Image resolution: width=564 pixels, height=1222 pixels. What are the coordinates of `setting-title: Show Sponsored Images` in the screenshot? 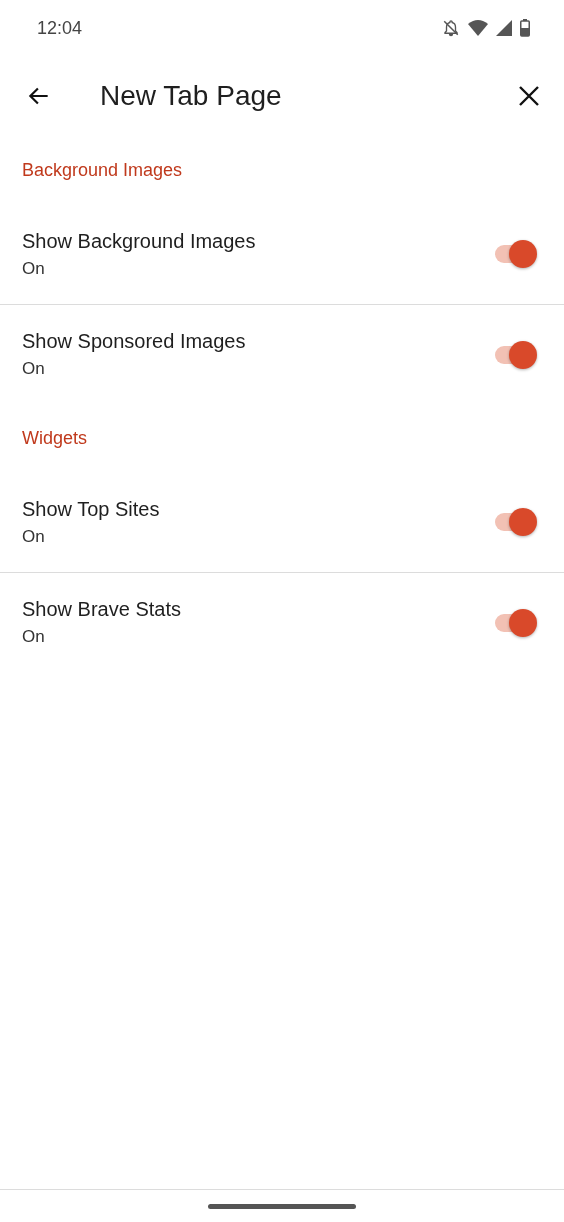 It's located at (134, 341).